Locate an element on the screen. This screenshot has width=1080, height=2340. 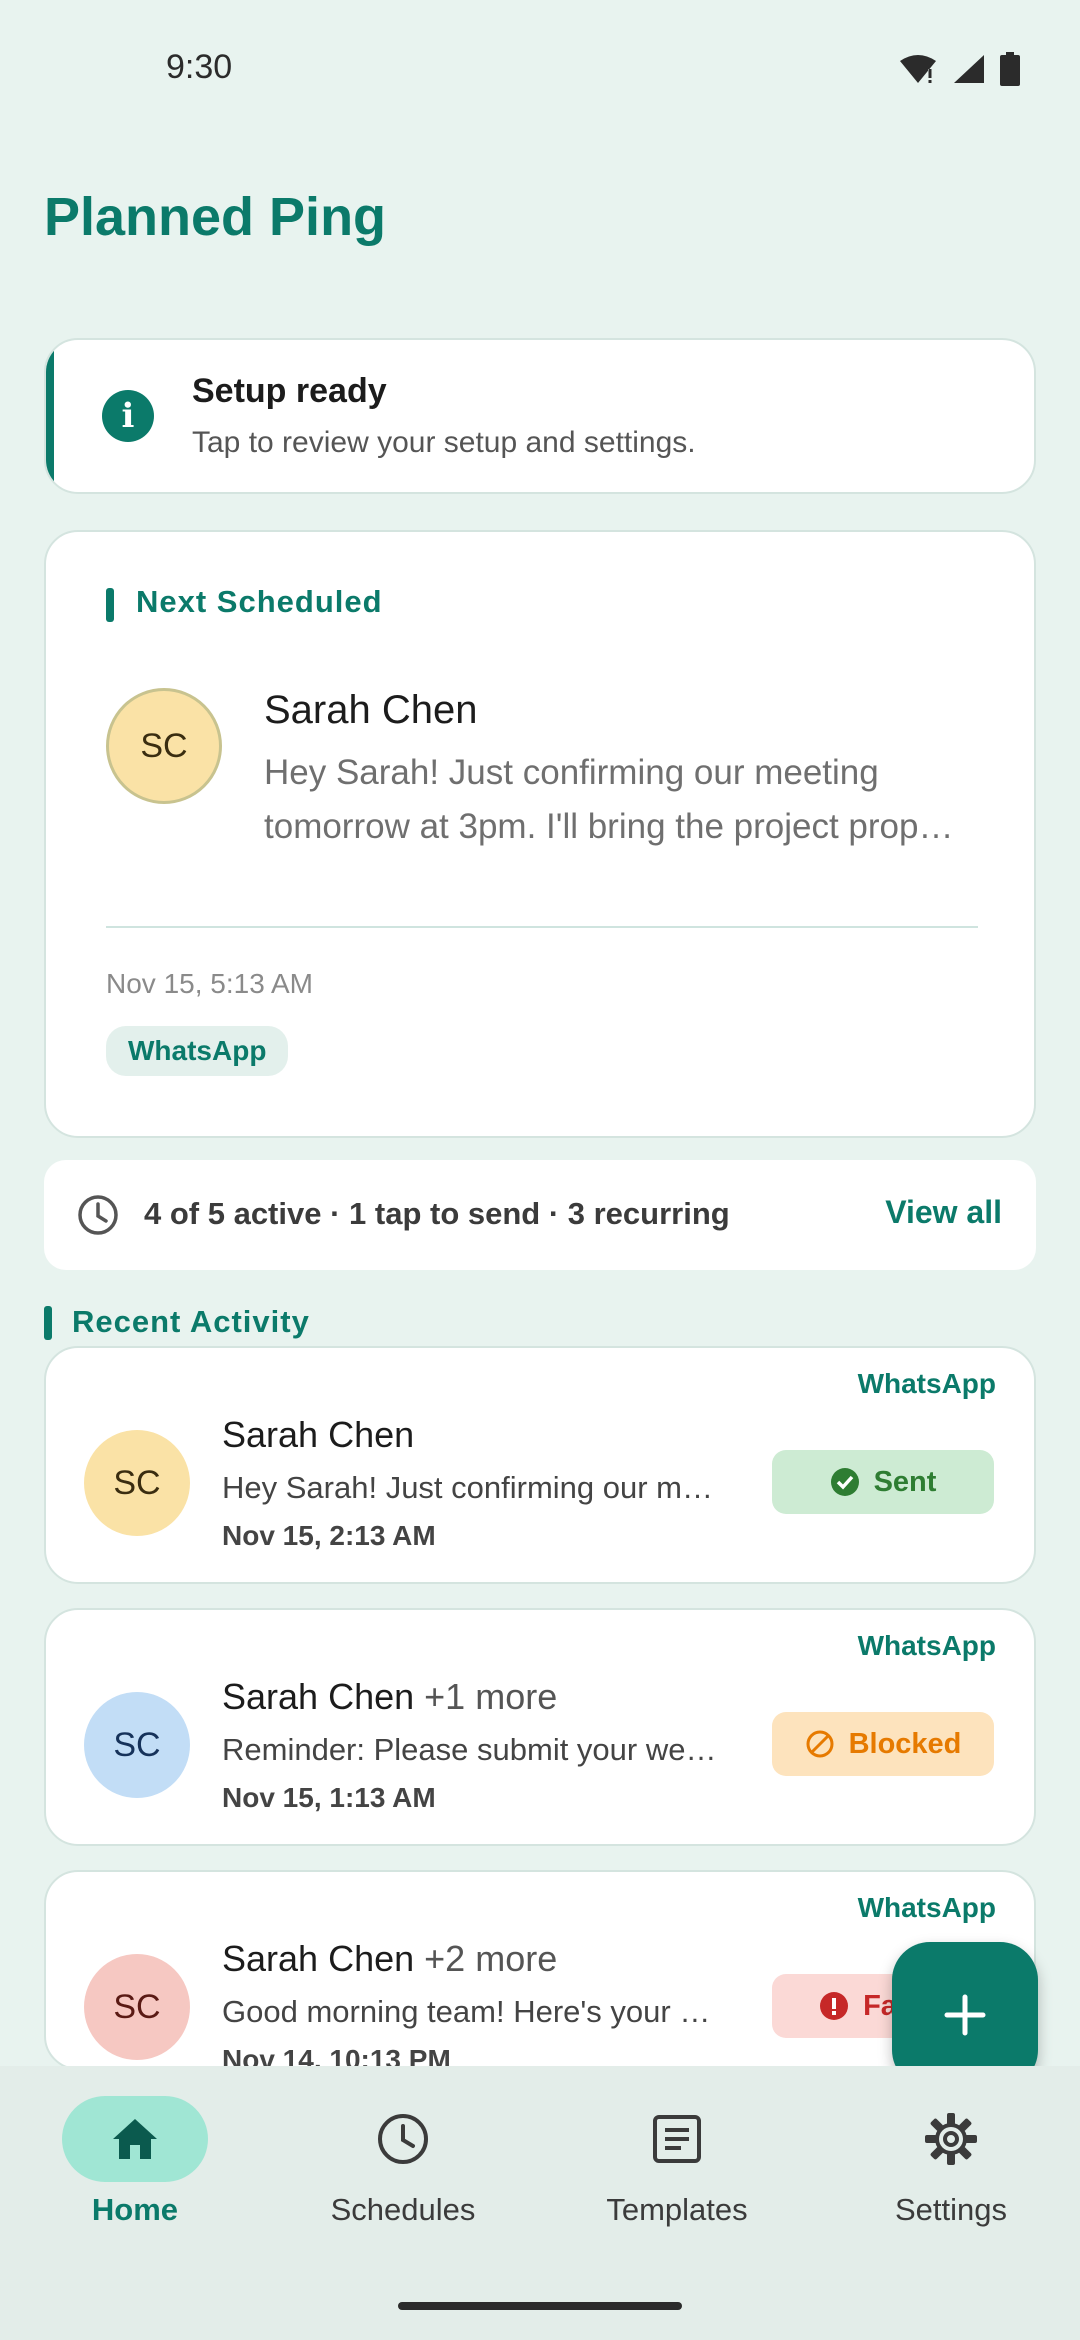
status-icons is located at coordinates (959, 69).